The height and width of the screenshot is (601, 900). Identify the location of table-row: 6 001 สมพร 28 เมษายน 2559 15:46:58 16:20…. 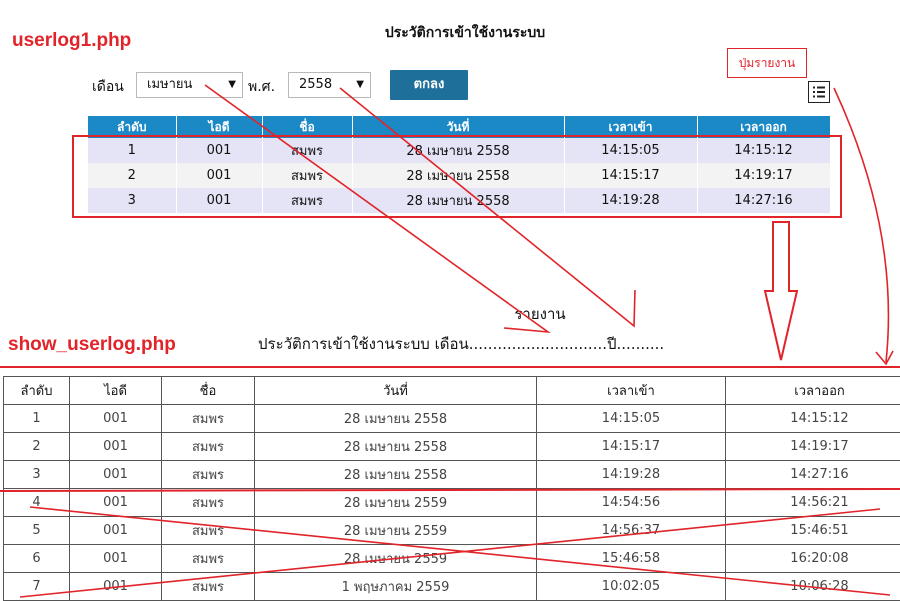
(452, 559).